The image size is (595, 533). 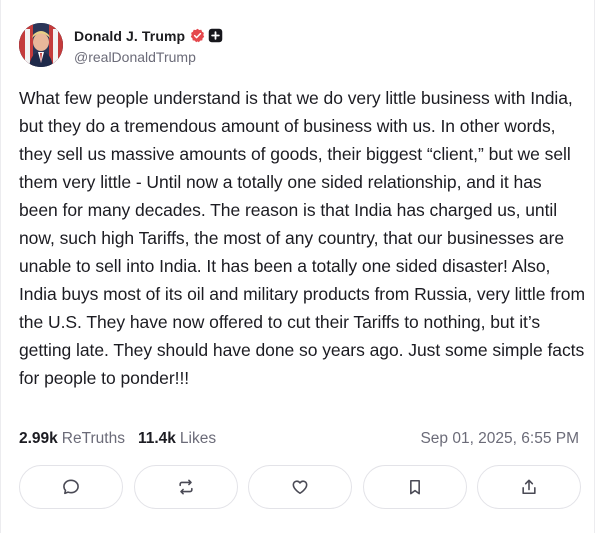 I want to click on comment-icon, so click(x=71, y=487).